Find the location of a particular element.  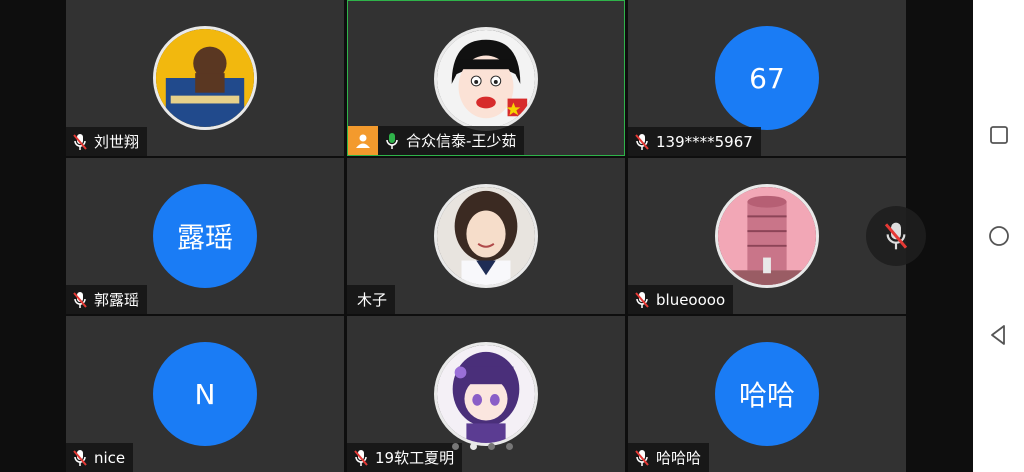

recent-apps-icon is located at coordinates (999, 135).